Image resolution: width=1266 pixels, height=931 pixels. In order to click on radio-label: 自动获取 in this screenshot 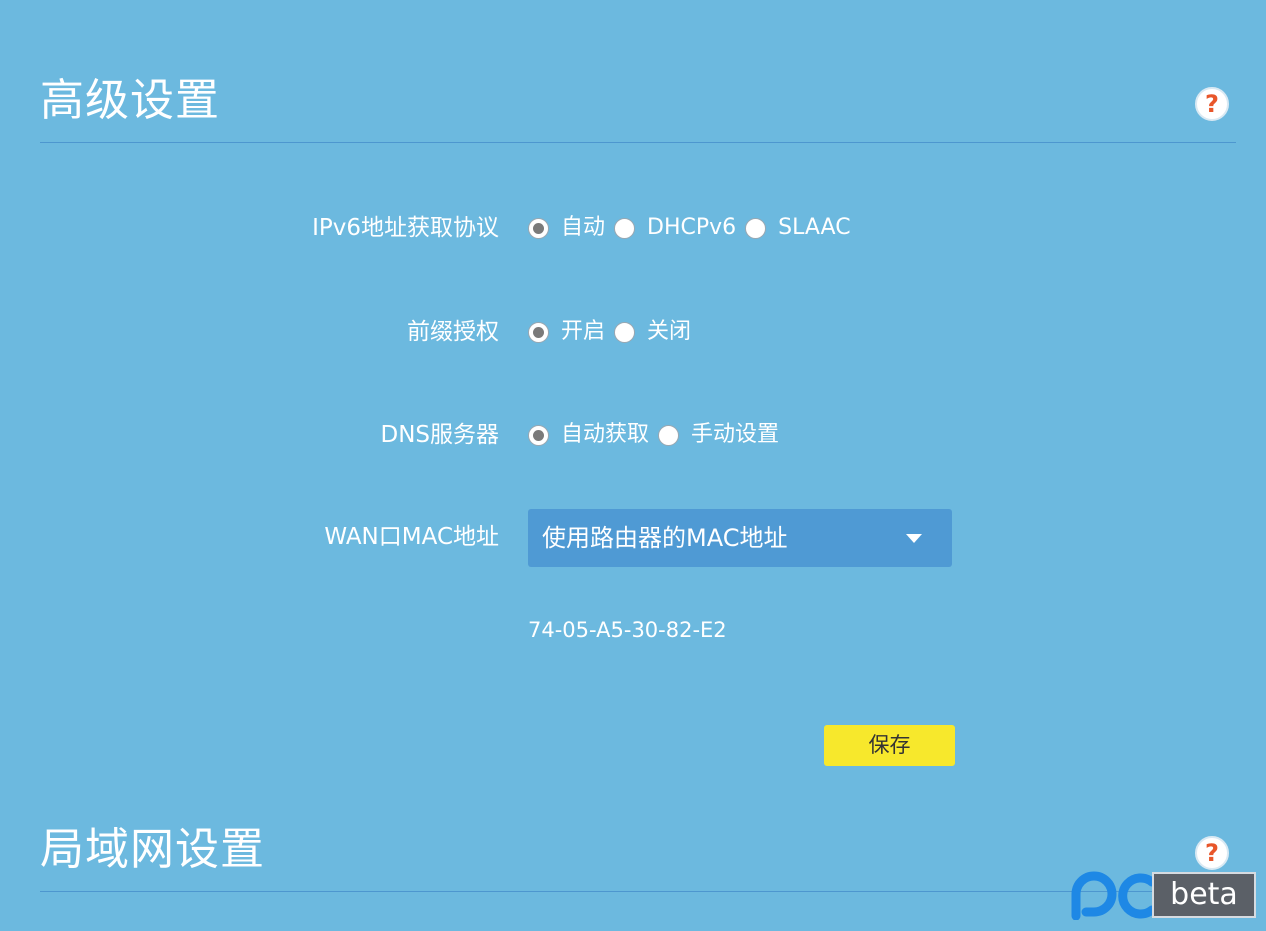, I will do `click(605, 434)`.